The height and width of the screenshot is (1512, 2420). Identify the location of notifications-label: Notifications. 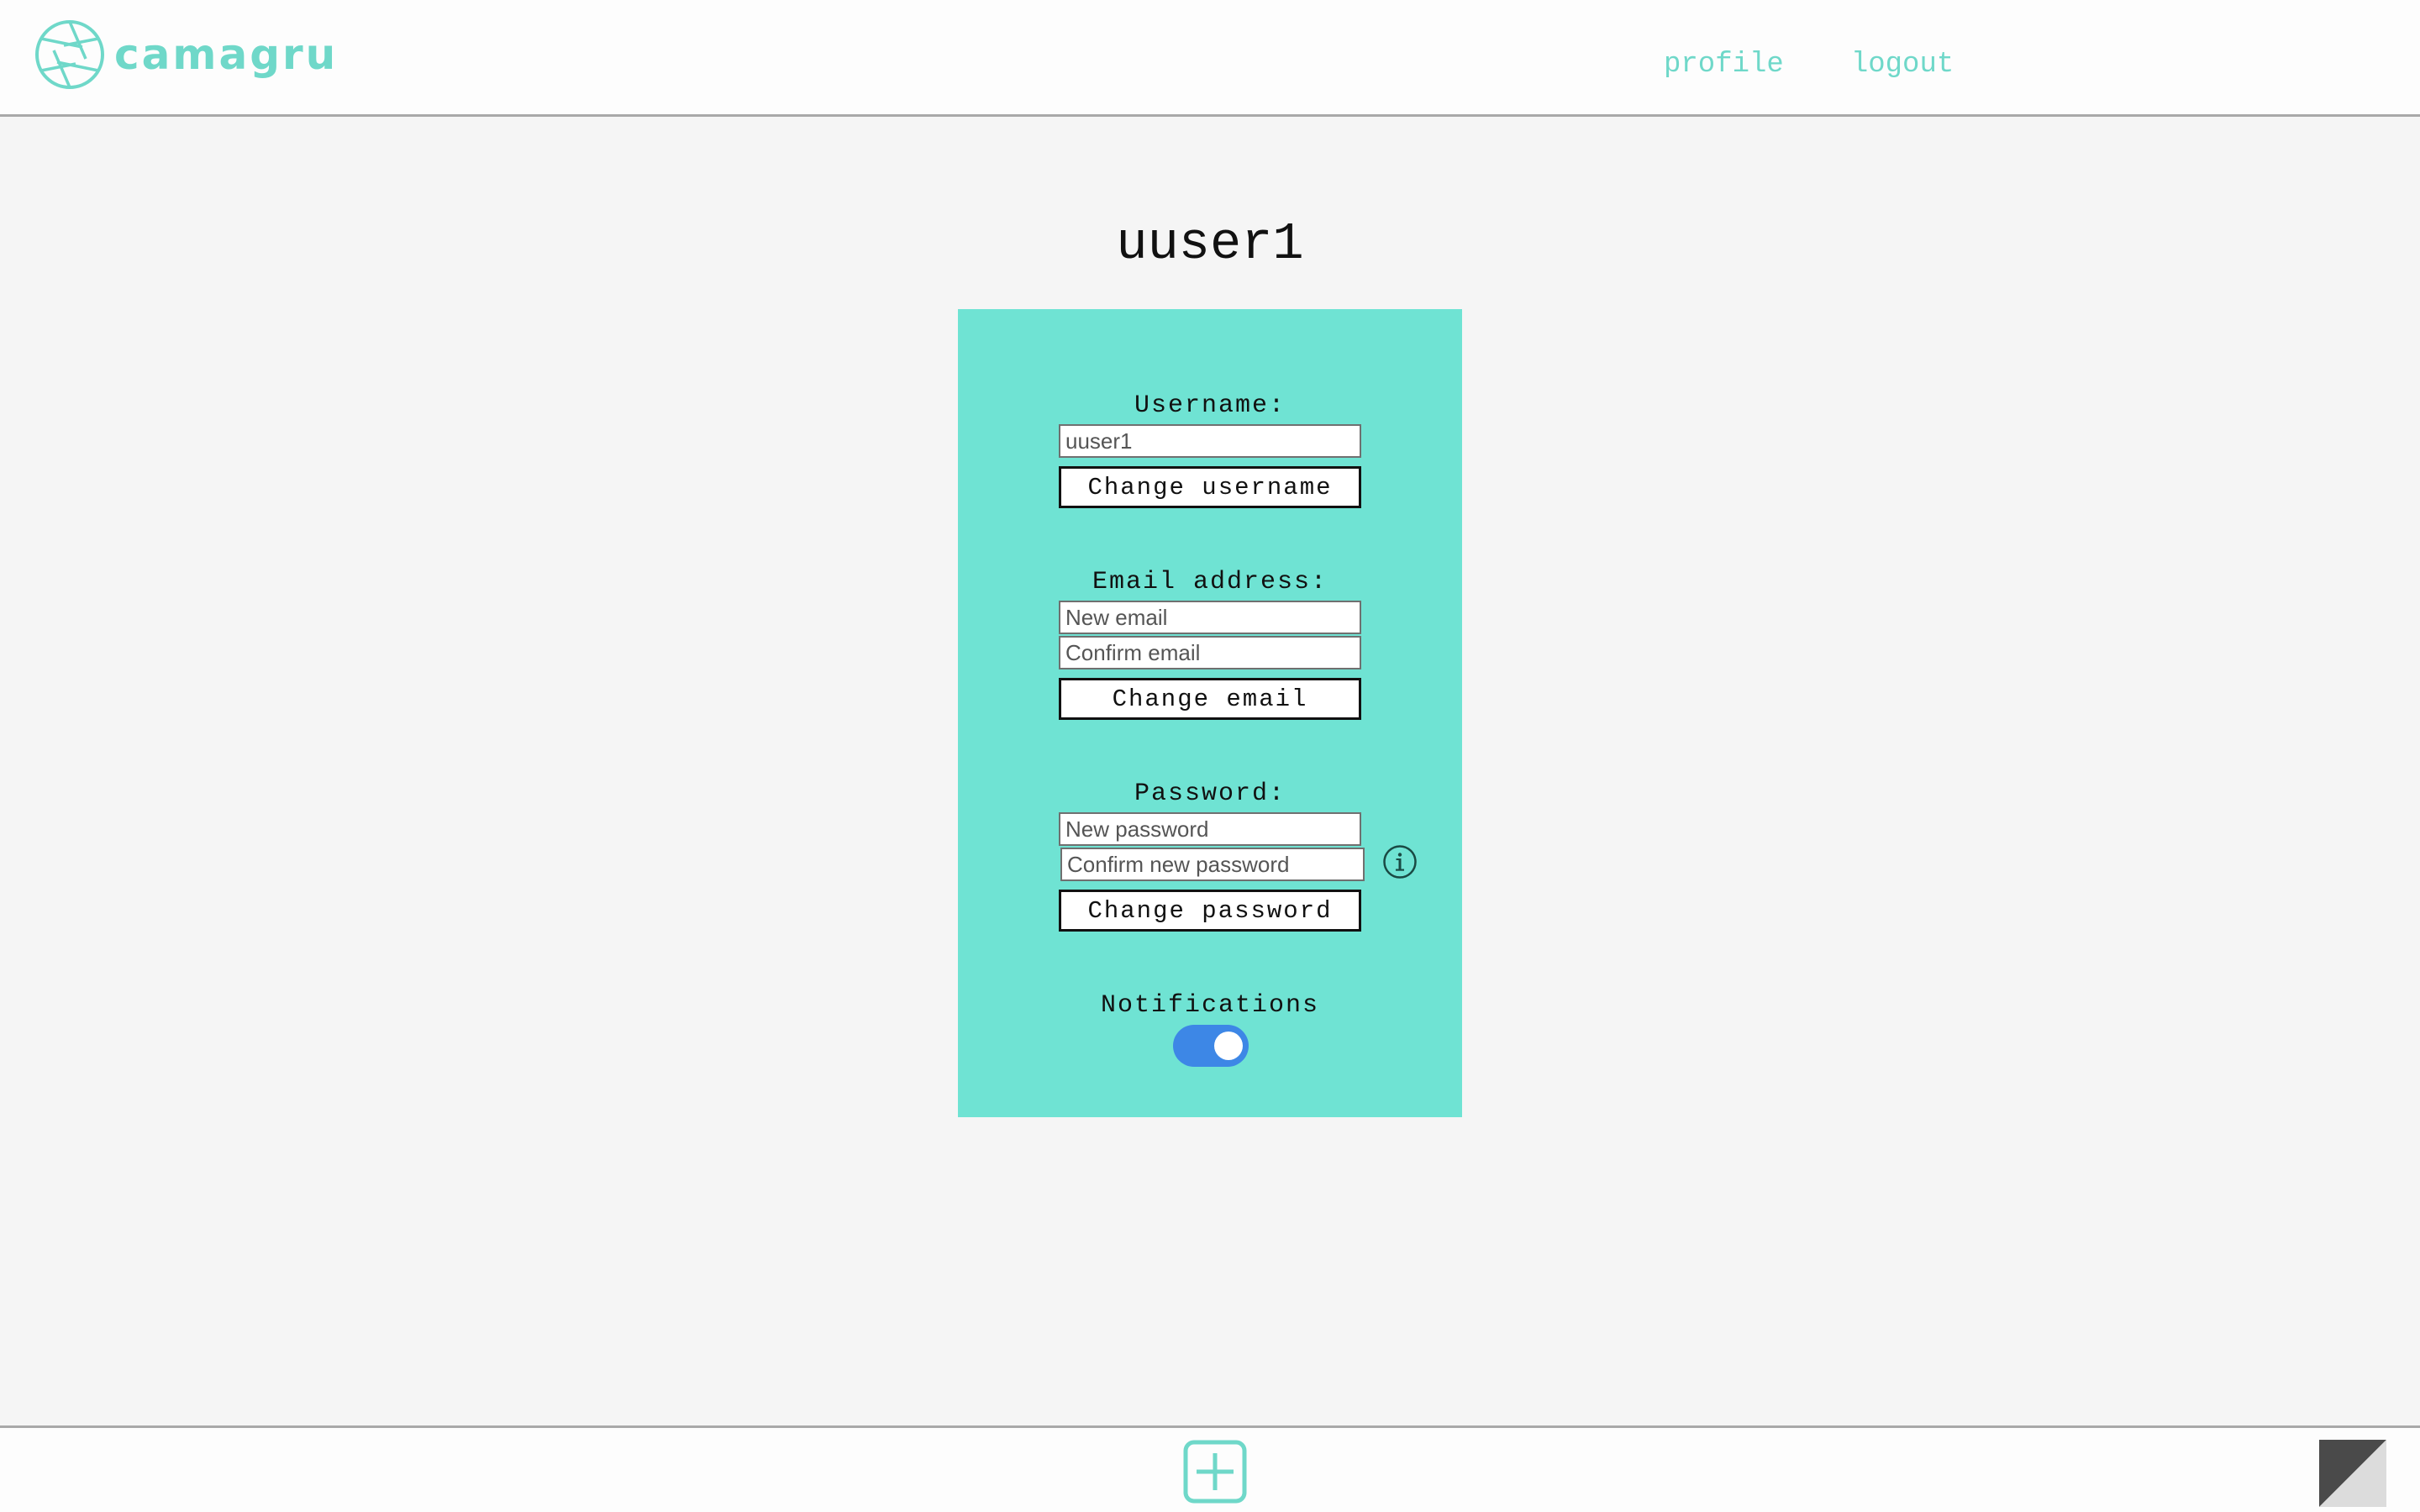
(1210, 1005).